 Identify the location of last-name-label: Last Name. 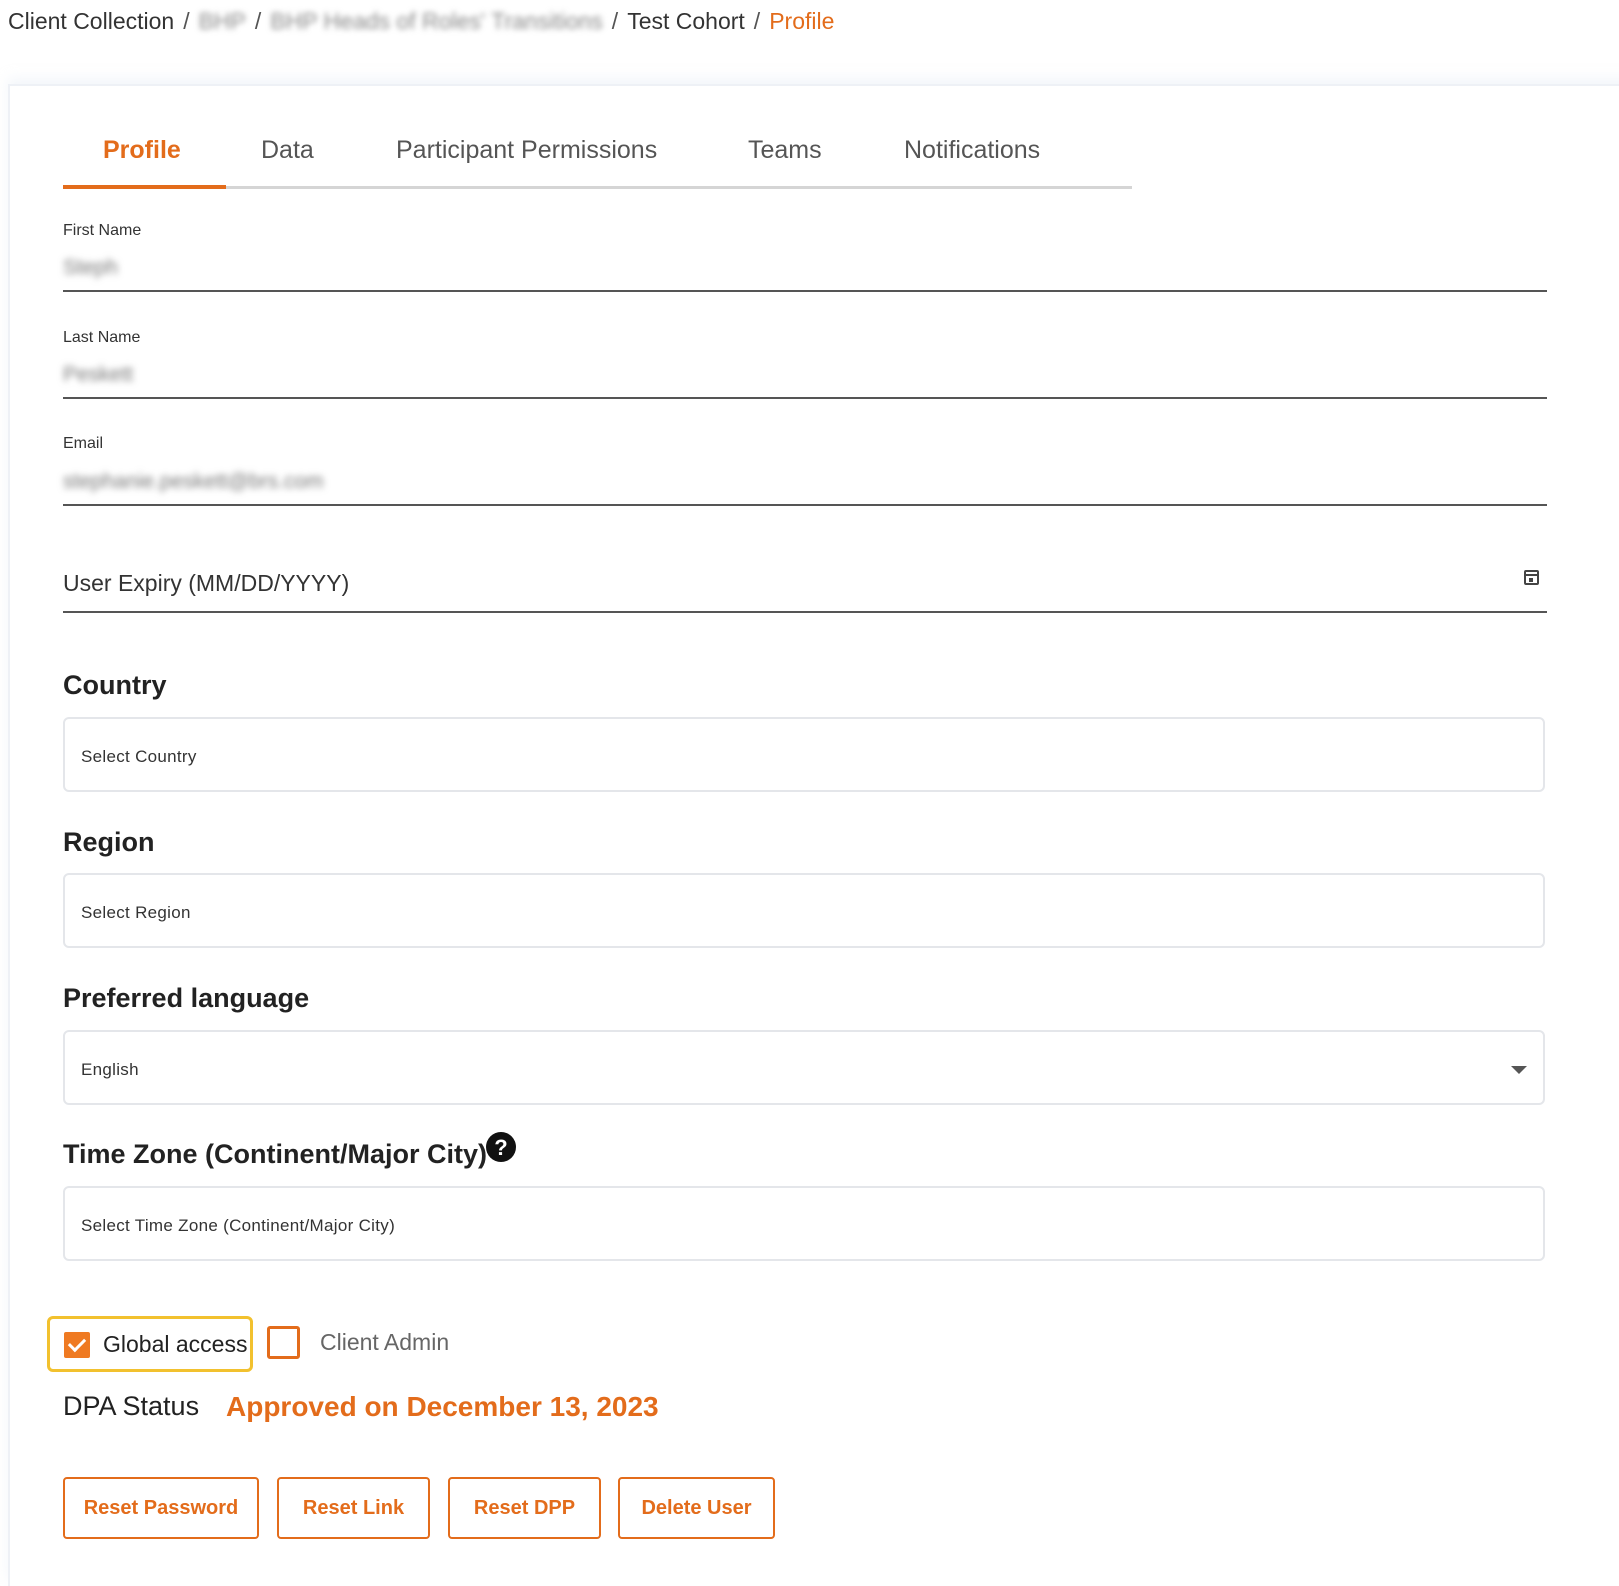
(102, 337).